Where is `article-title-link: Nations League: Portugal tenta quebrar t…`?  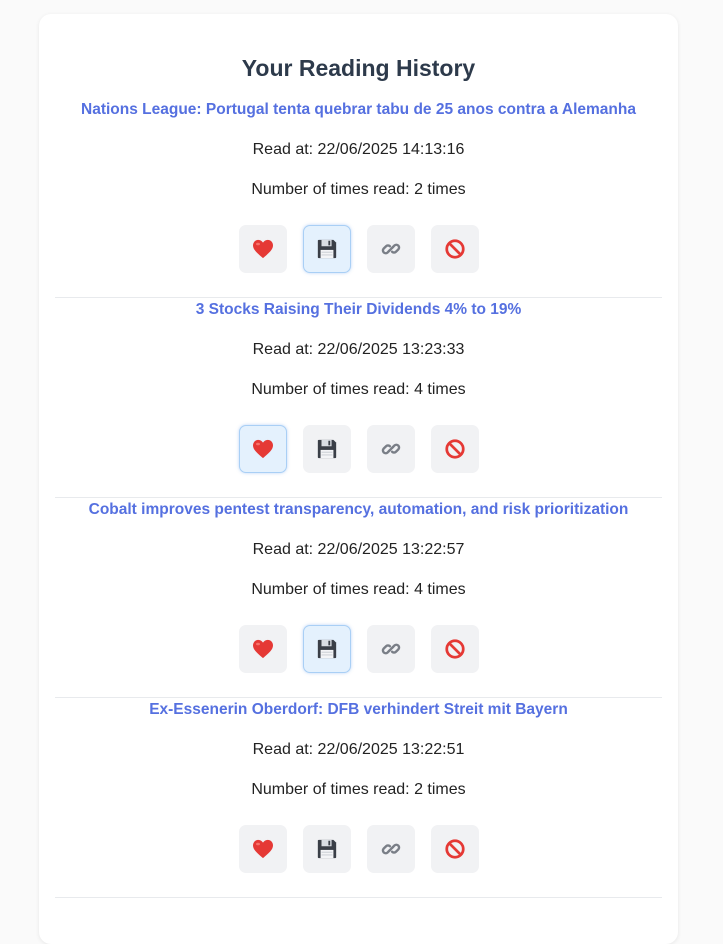
article-title-link: Nations League: Portugal tenta quebrar t… is located at coordinates (358, 110).